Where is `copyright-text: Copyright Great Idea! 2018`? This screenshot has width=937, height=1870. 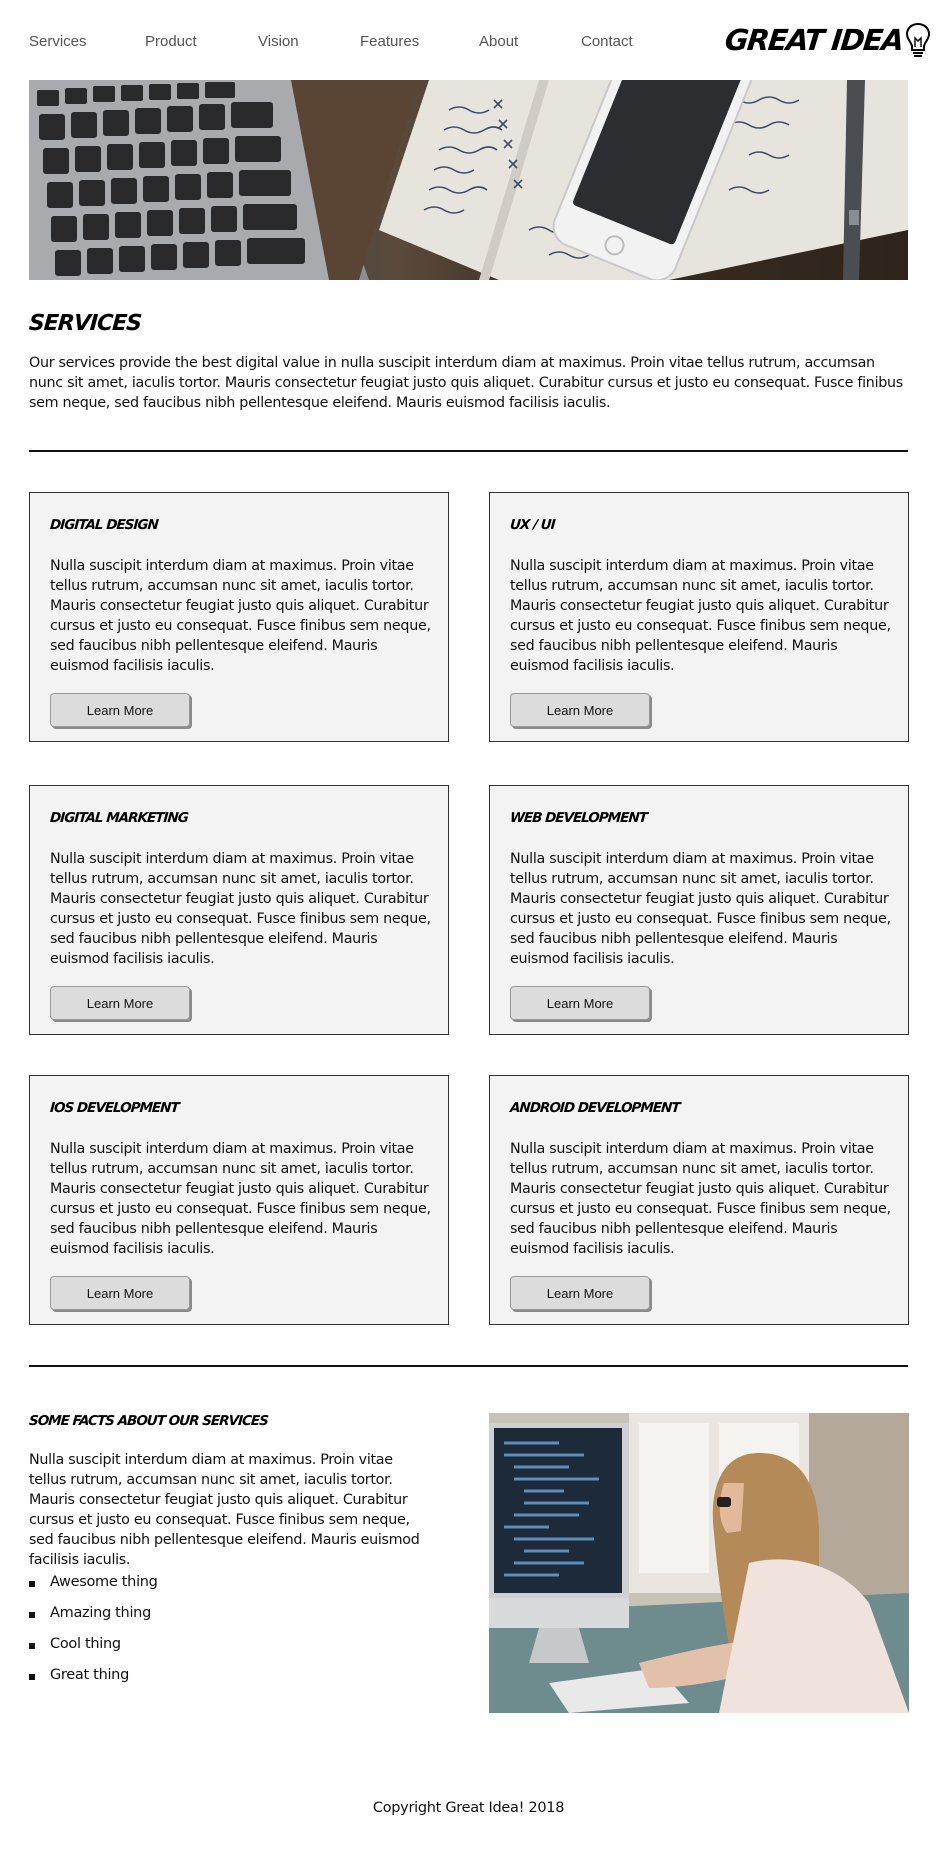
copyright-text: Copyright Great Idea! 2018 is located at coordinates (468, 1808).